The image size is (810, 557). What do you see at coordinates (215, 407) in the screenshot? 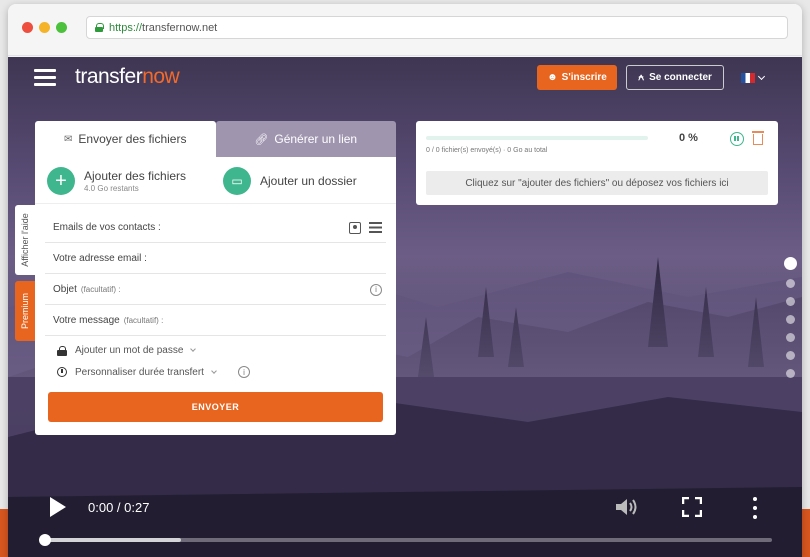
I see `send-button: ENVOYER` at bounding box center [215, 407].